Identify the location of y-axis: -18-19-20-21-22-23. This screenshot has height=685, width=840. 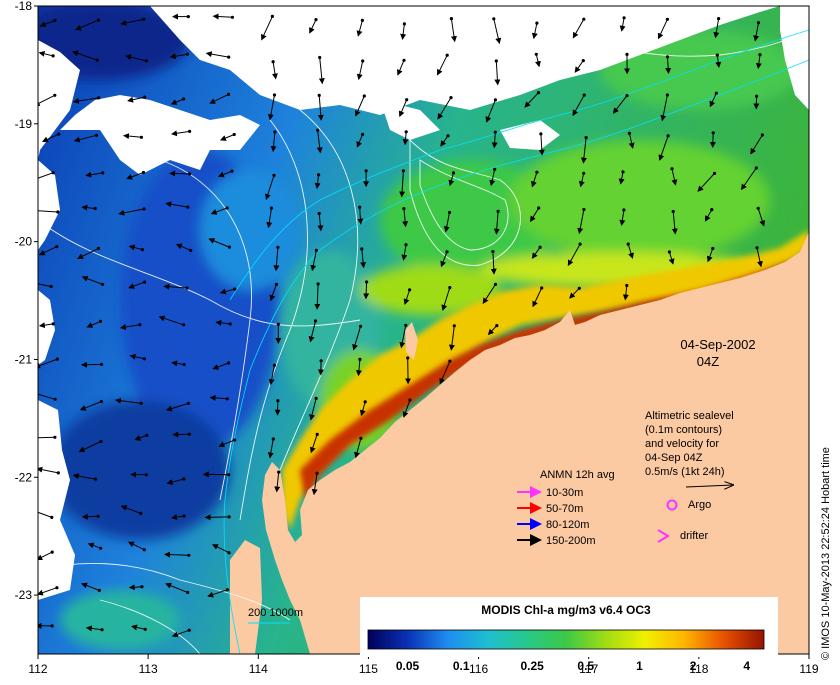
(26, 301).